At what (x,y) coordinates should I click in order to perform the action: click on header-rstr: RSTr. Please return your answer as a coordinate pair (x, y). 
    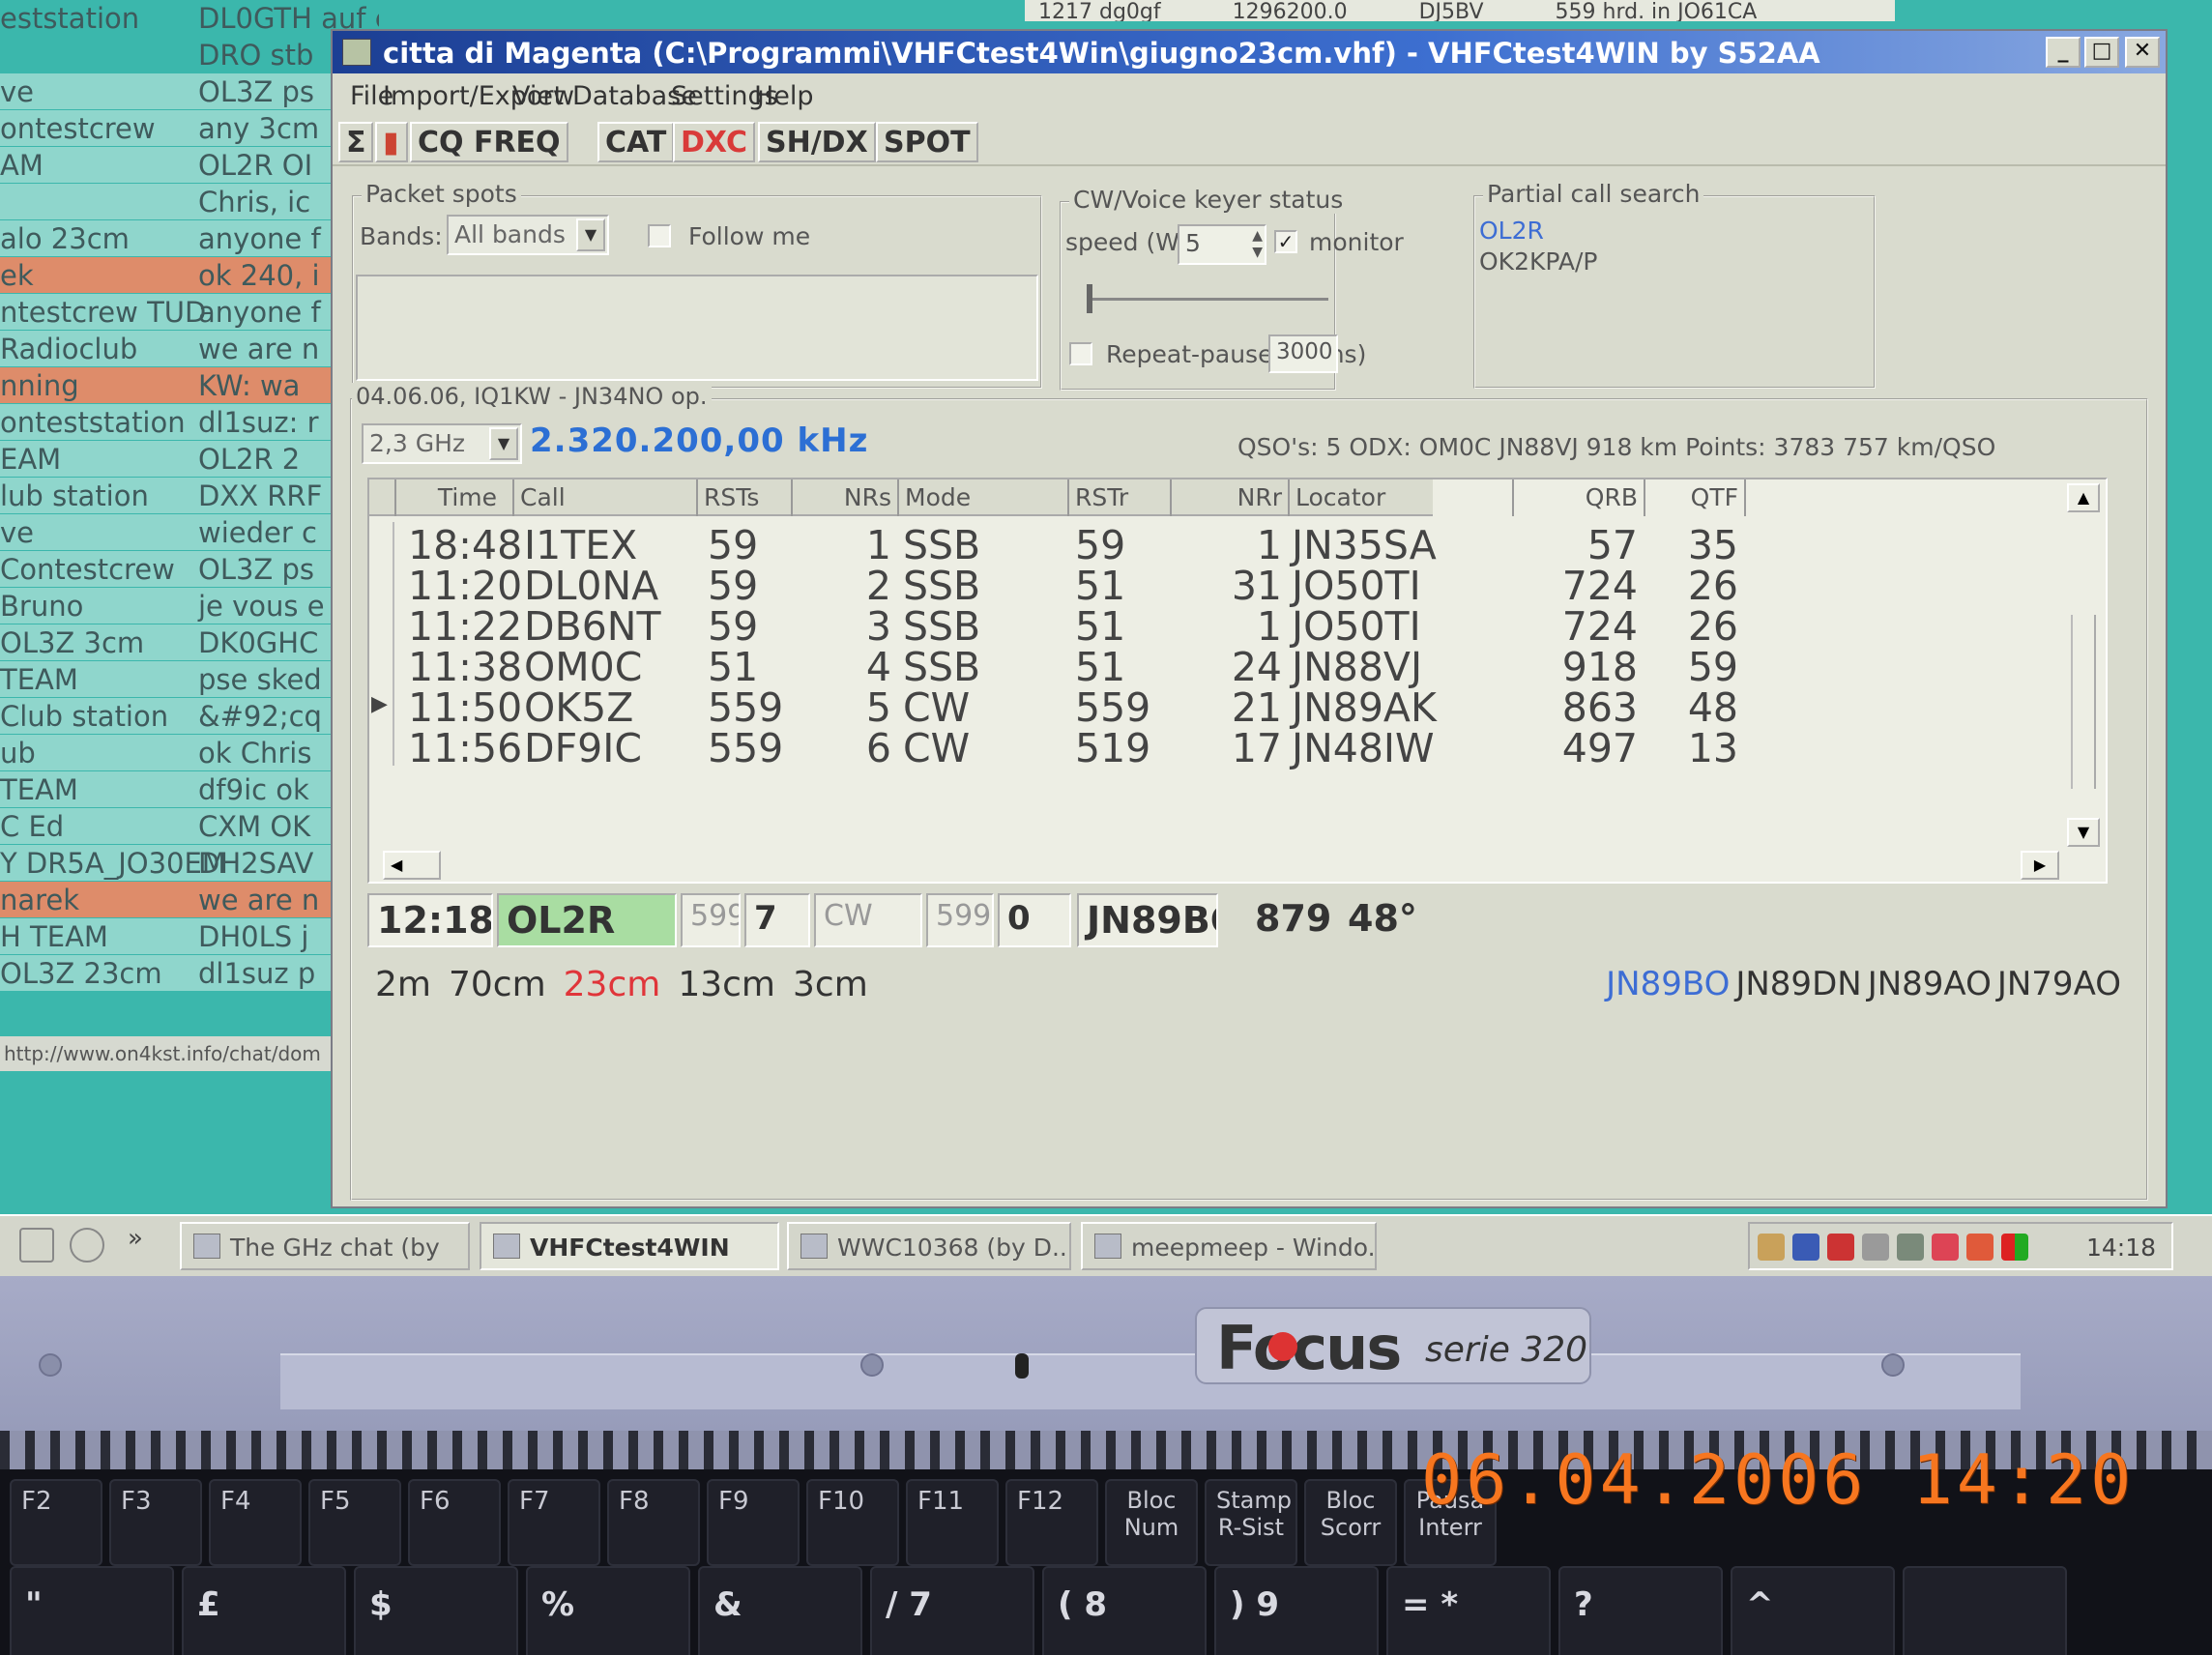
    Looking at the image, I should click on (1120, 497).